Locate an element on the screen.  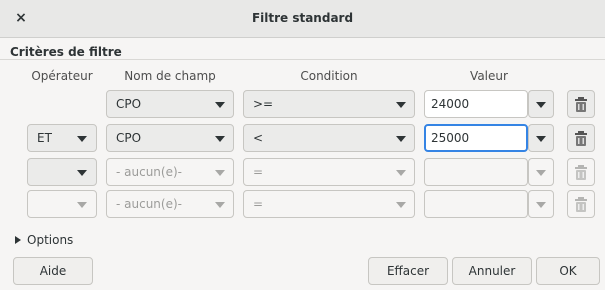
ok-button: OK is located at coordinates (568, 271).